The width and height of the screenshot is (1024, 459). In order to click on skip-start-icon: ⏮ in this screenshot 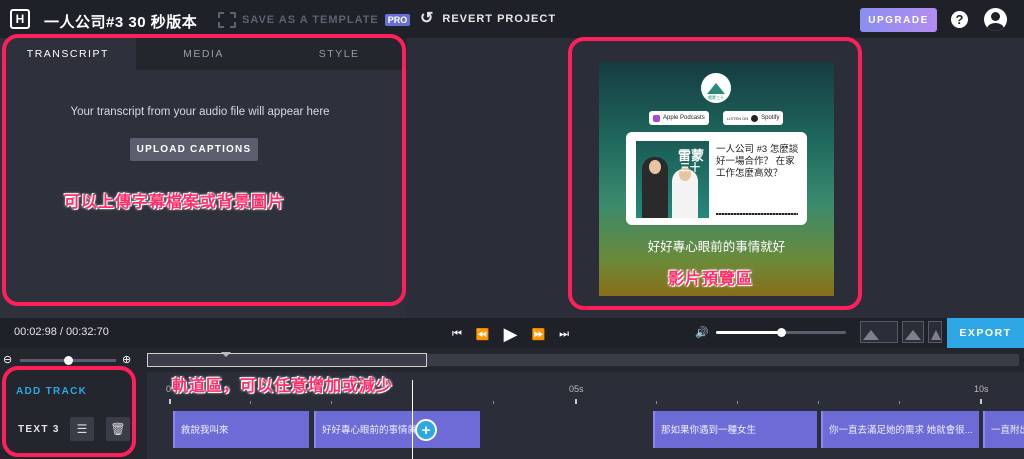, I will do `click(457, 334)`.